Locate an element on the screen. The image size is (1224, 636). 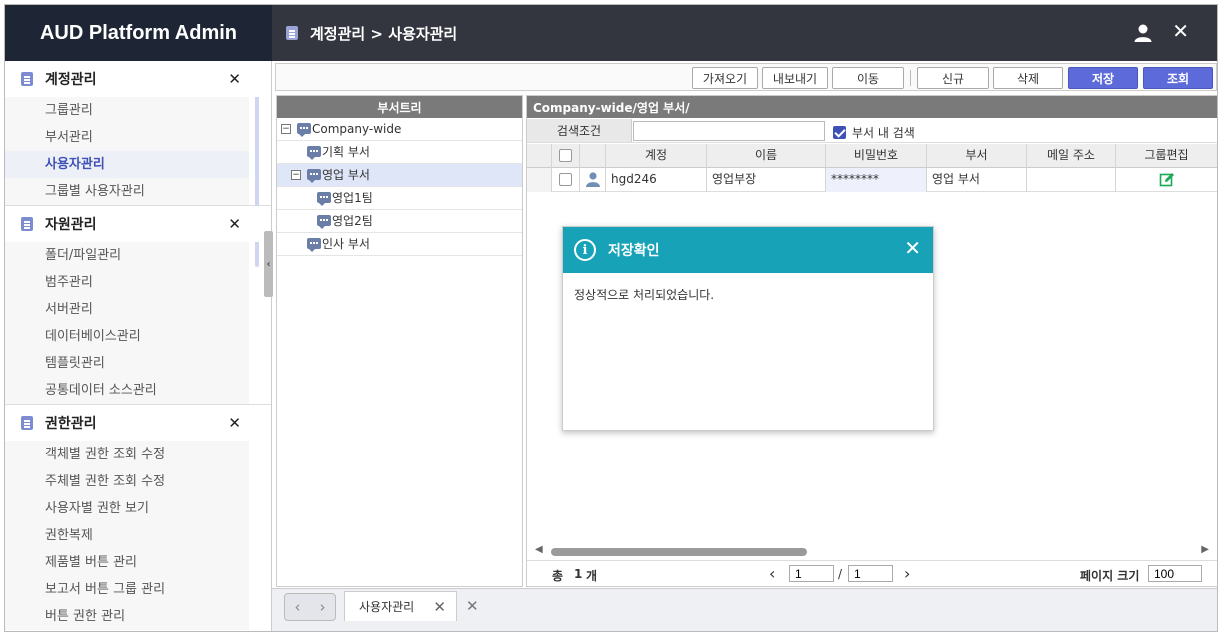
tab-close-icon: ✕ is located at coordinates (439, 607).